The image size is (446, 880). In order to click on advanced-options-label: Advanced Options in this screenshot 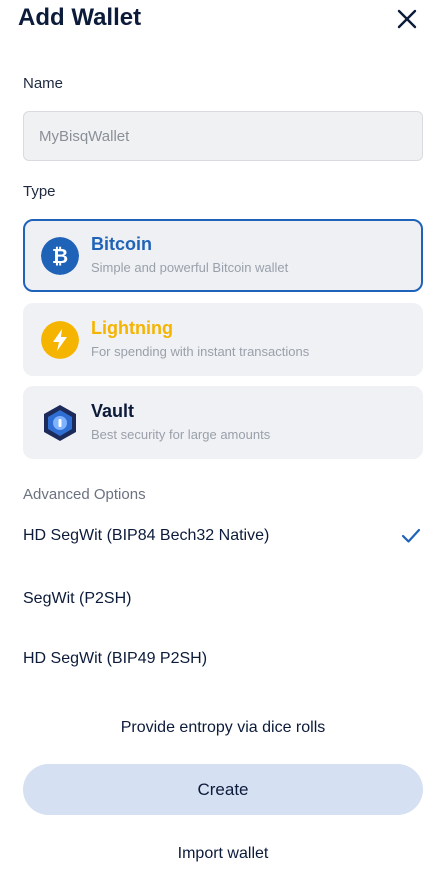, I will do `click(84, 494)`.